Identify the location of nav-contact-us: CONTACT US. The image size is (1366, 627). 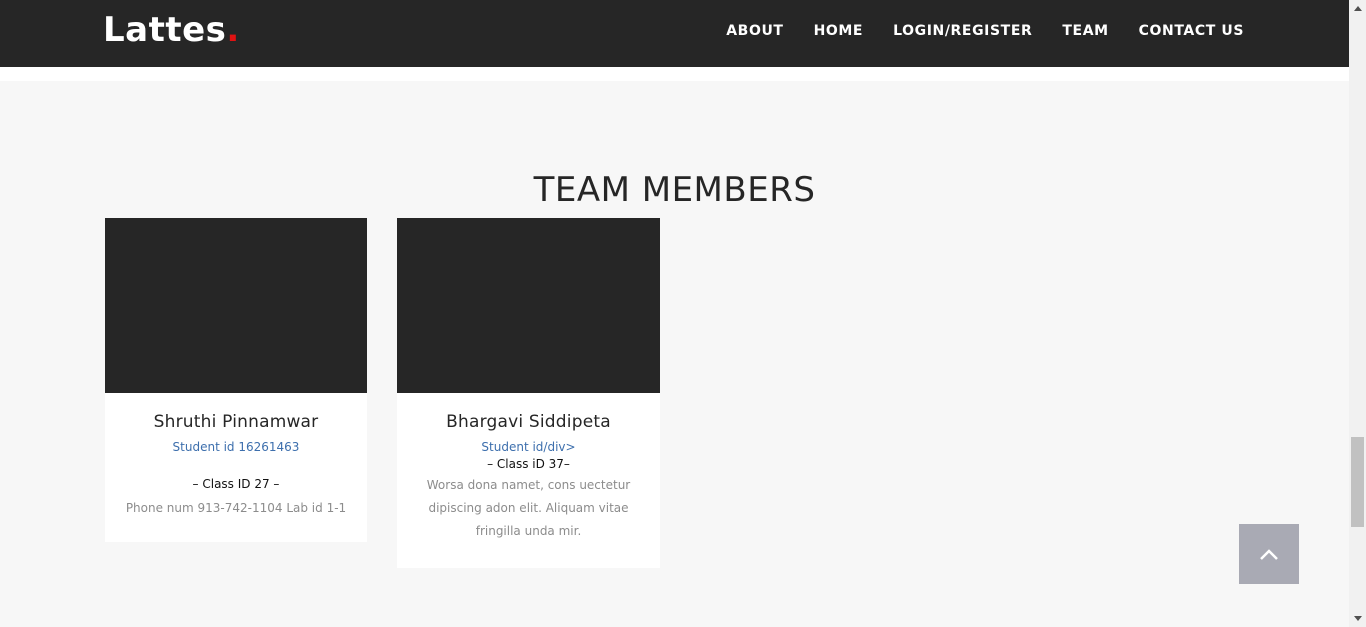
(1191, 31).